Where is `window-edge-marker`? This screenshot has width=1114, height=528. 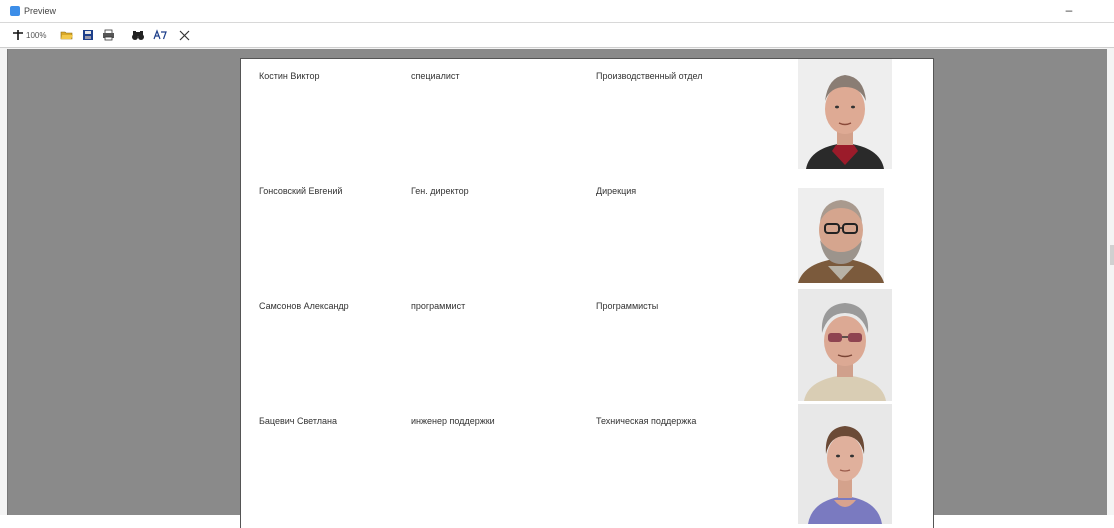
window-edge-marker is located at coordinates (1112, 255).